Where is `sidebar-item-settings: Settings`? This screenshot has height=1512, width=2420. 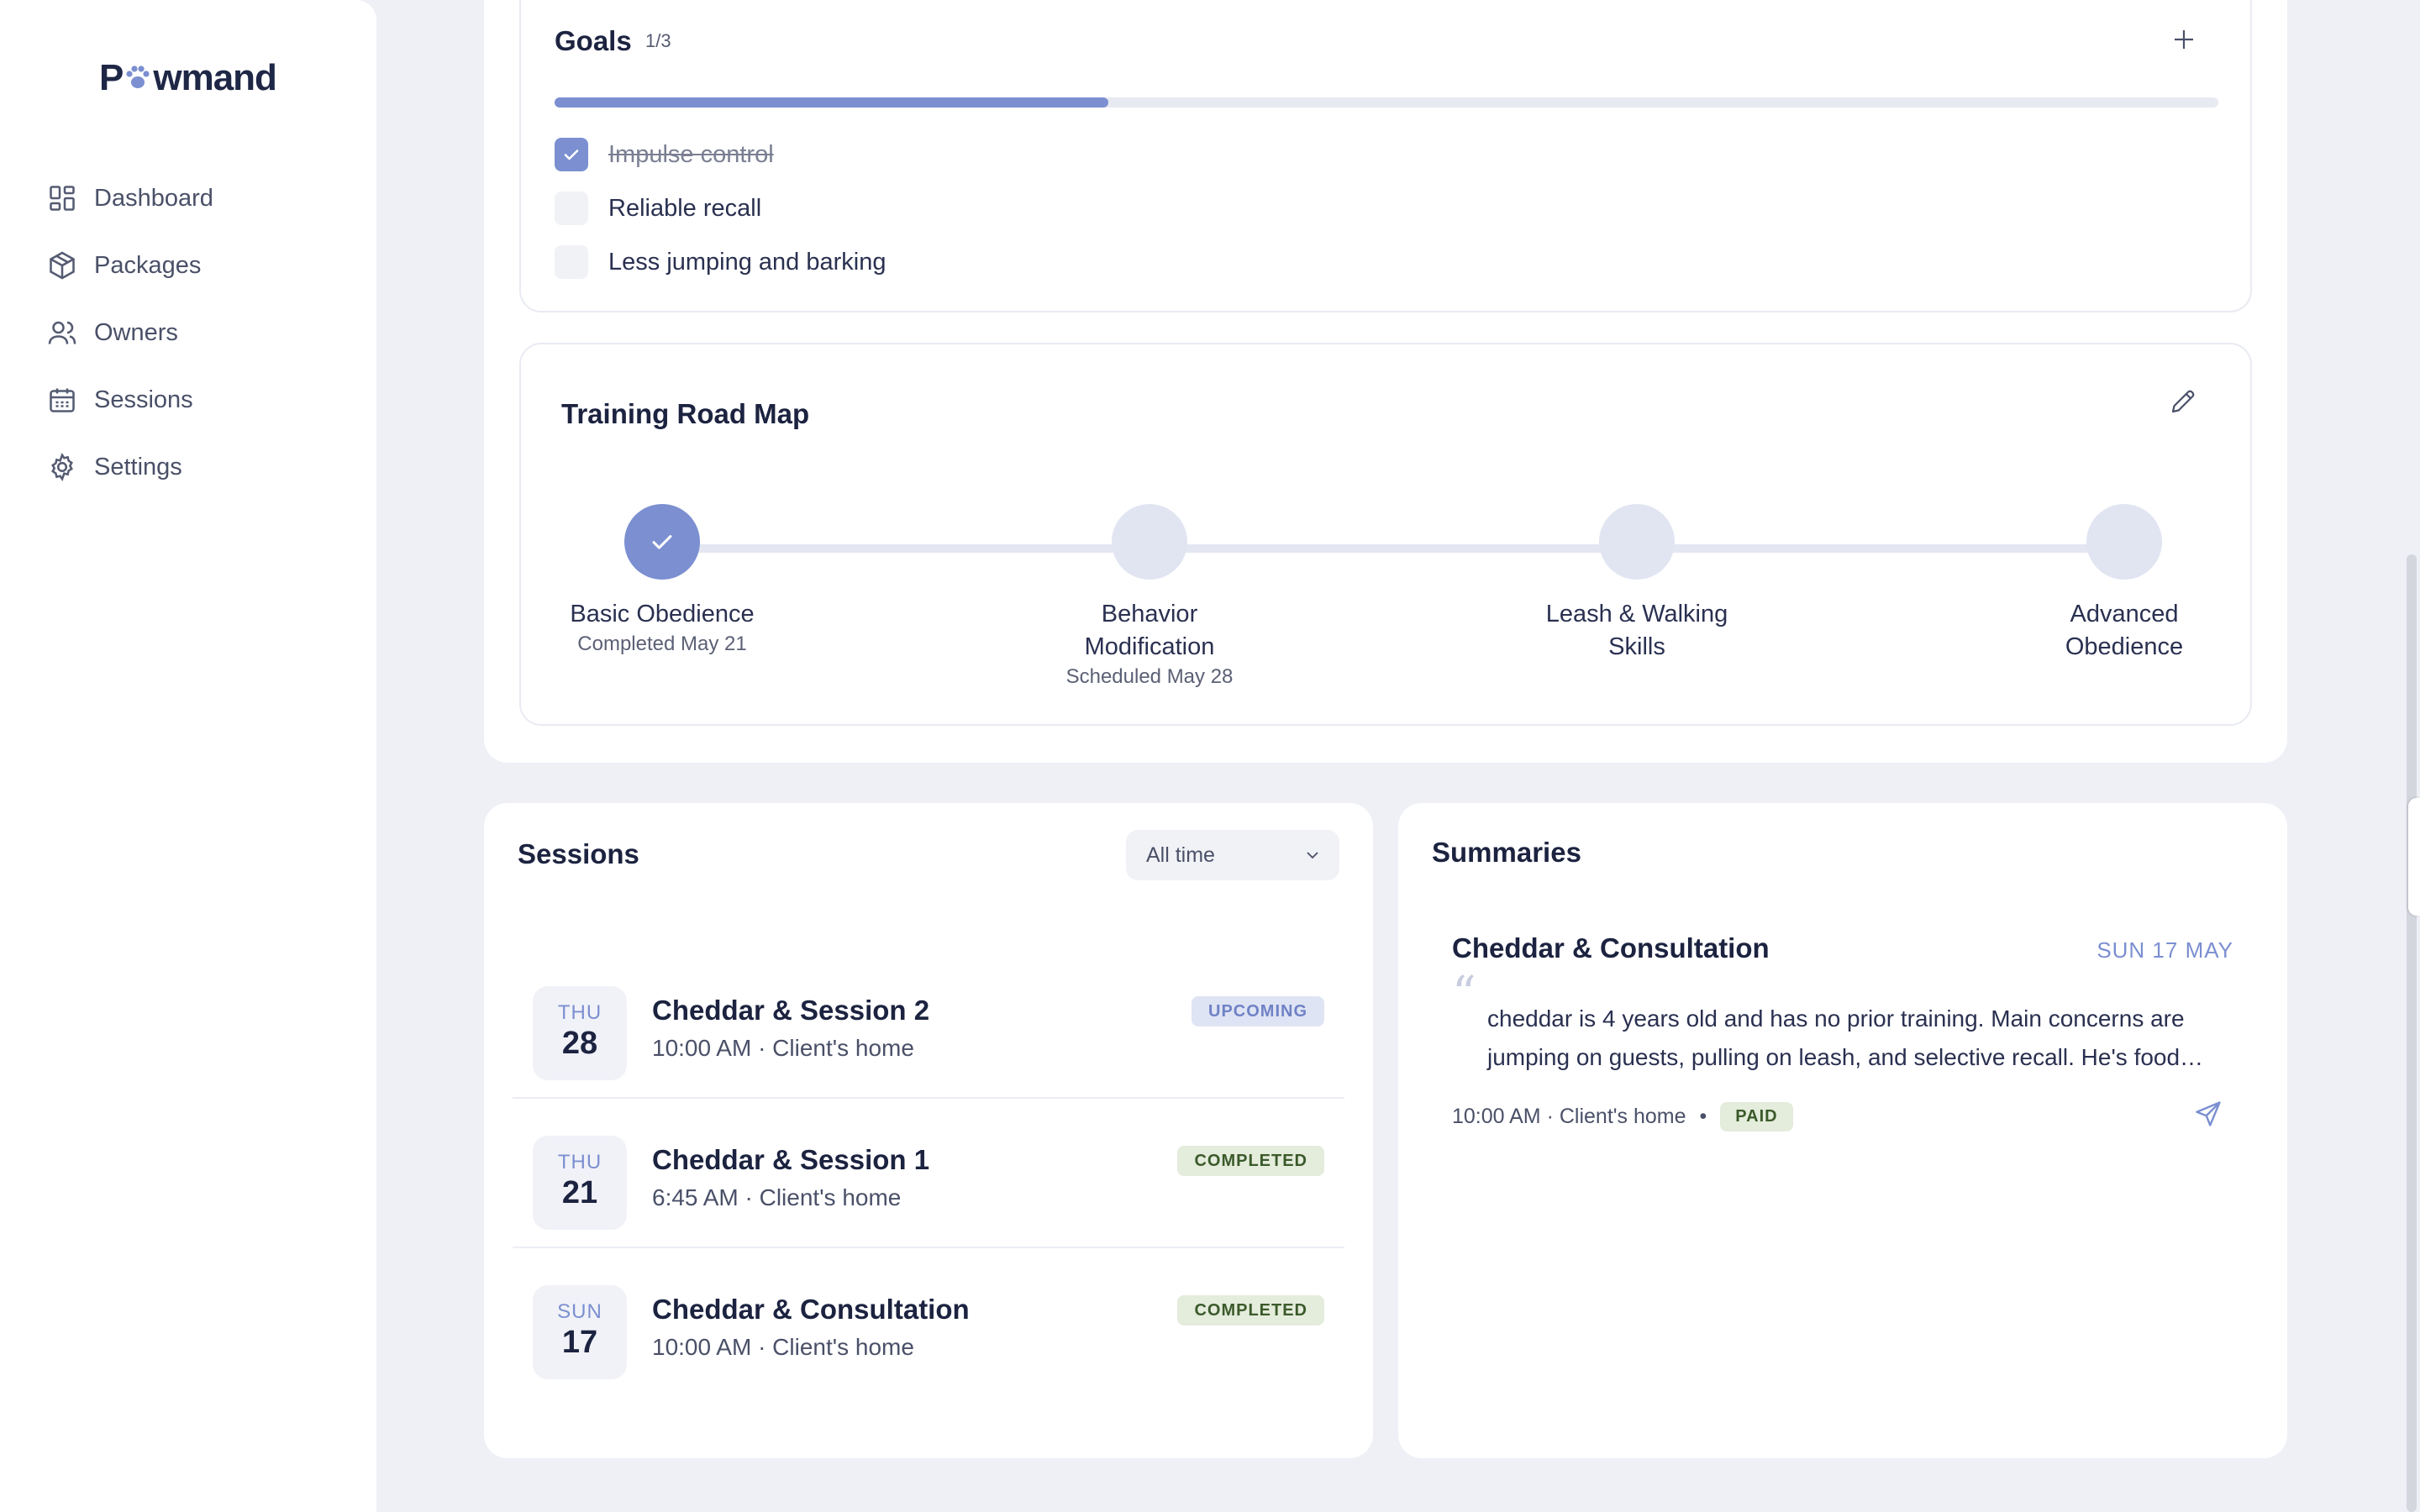 sidebar-item-settings: Settings is located at coordinates (130, 467).